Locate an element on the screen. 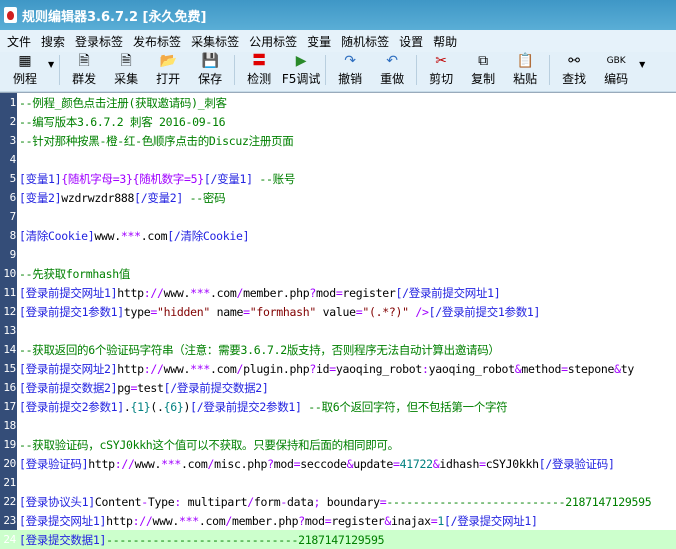 This screenshot has height=549, width=676. code-line: 19 --获取验证码，cSYJ0kkh这个值可以不获取。只要保持和后面的相同即可。 is located at coordinates (338, 444).